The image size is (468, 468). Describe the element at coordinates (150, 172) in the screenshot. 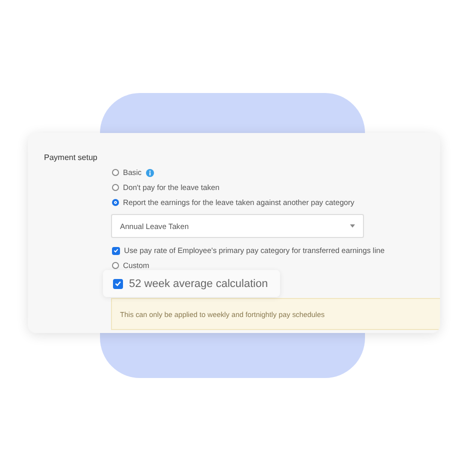

I see `info-icon` at that location.